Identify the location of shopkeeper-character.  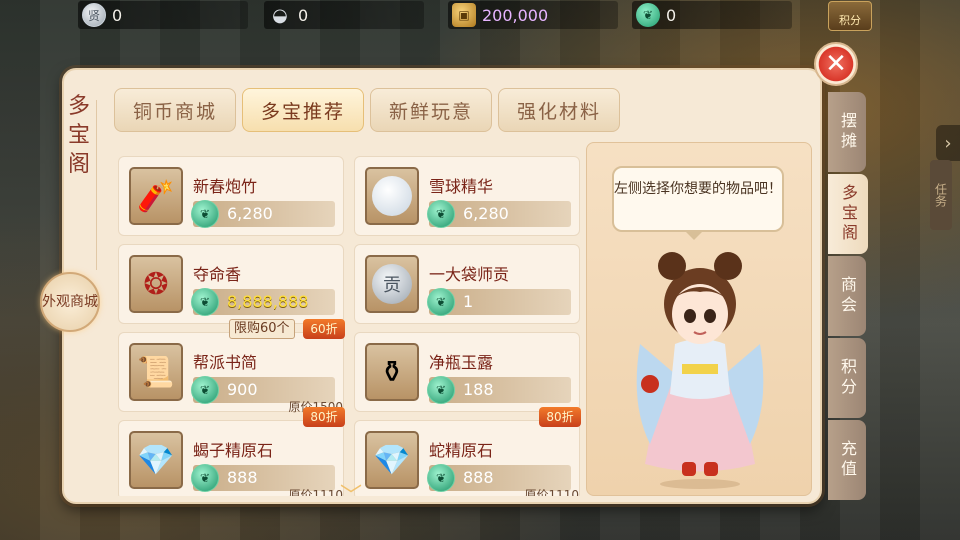
(700, 370).